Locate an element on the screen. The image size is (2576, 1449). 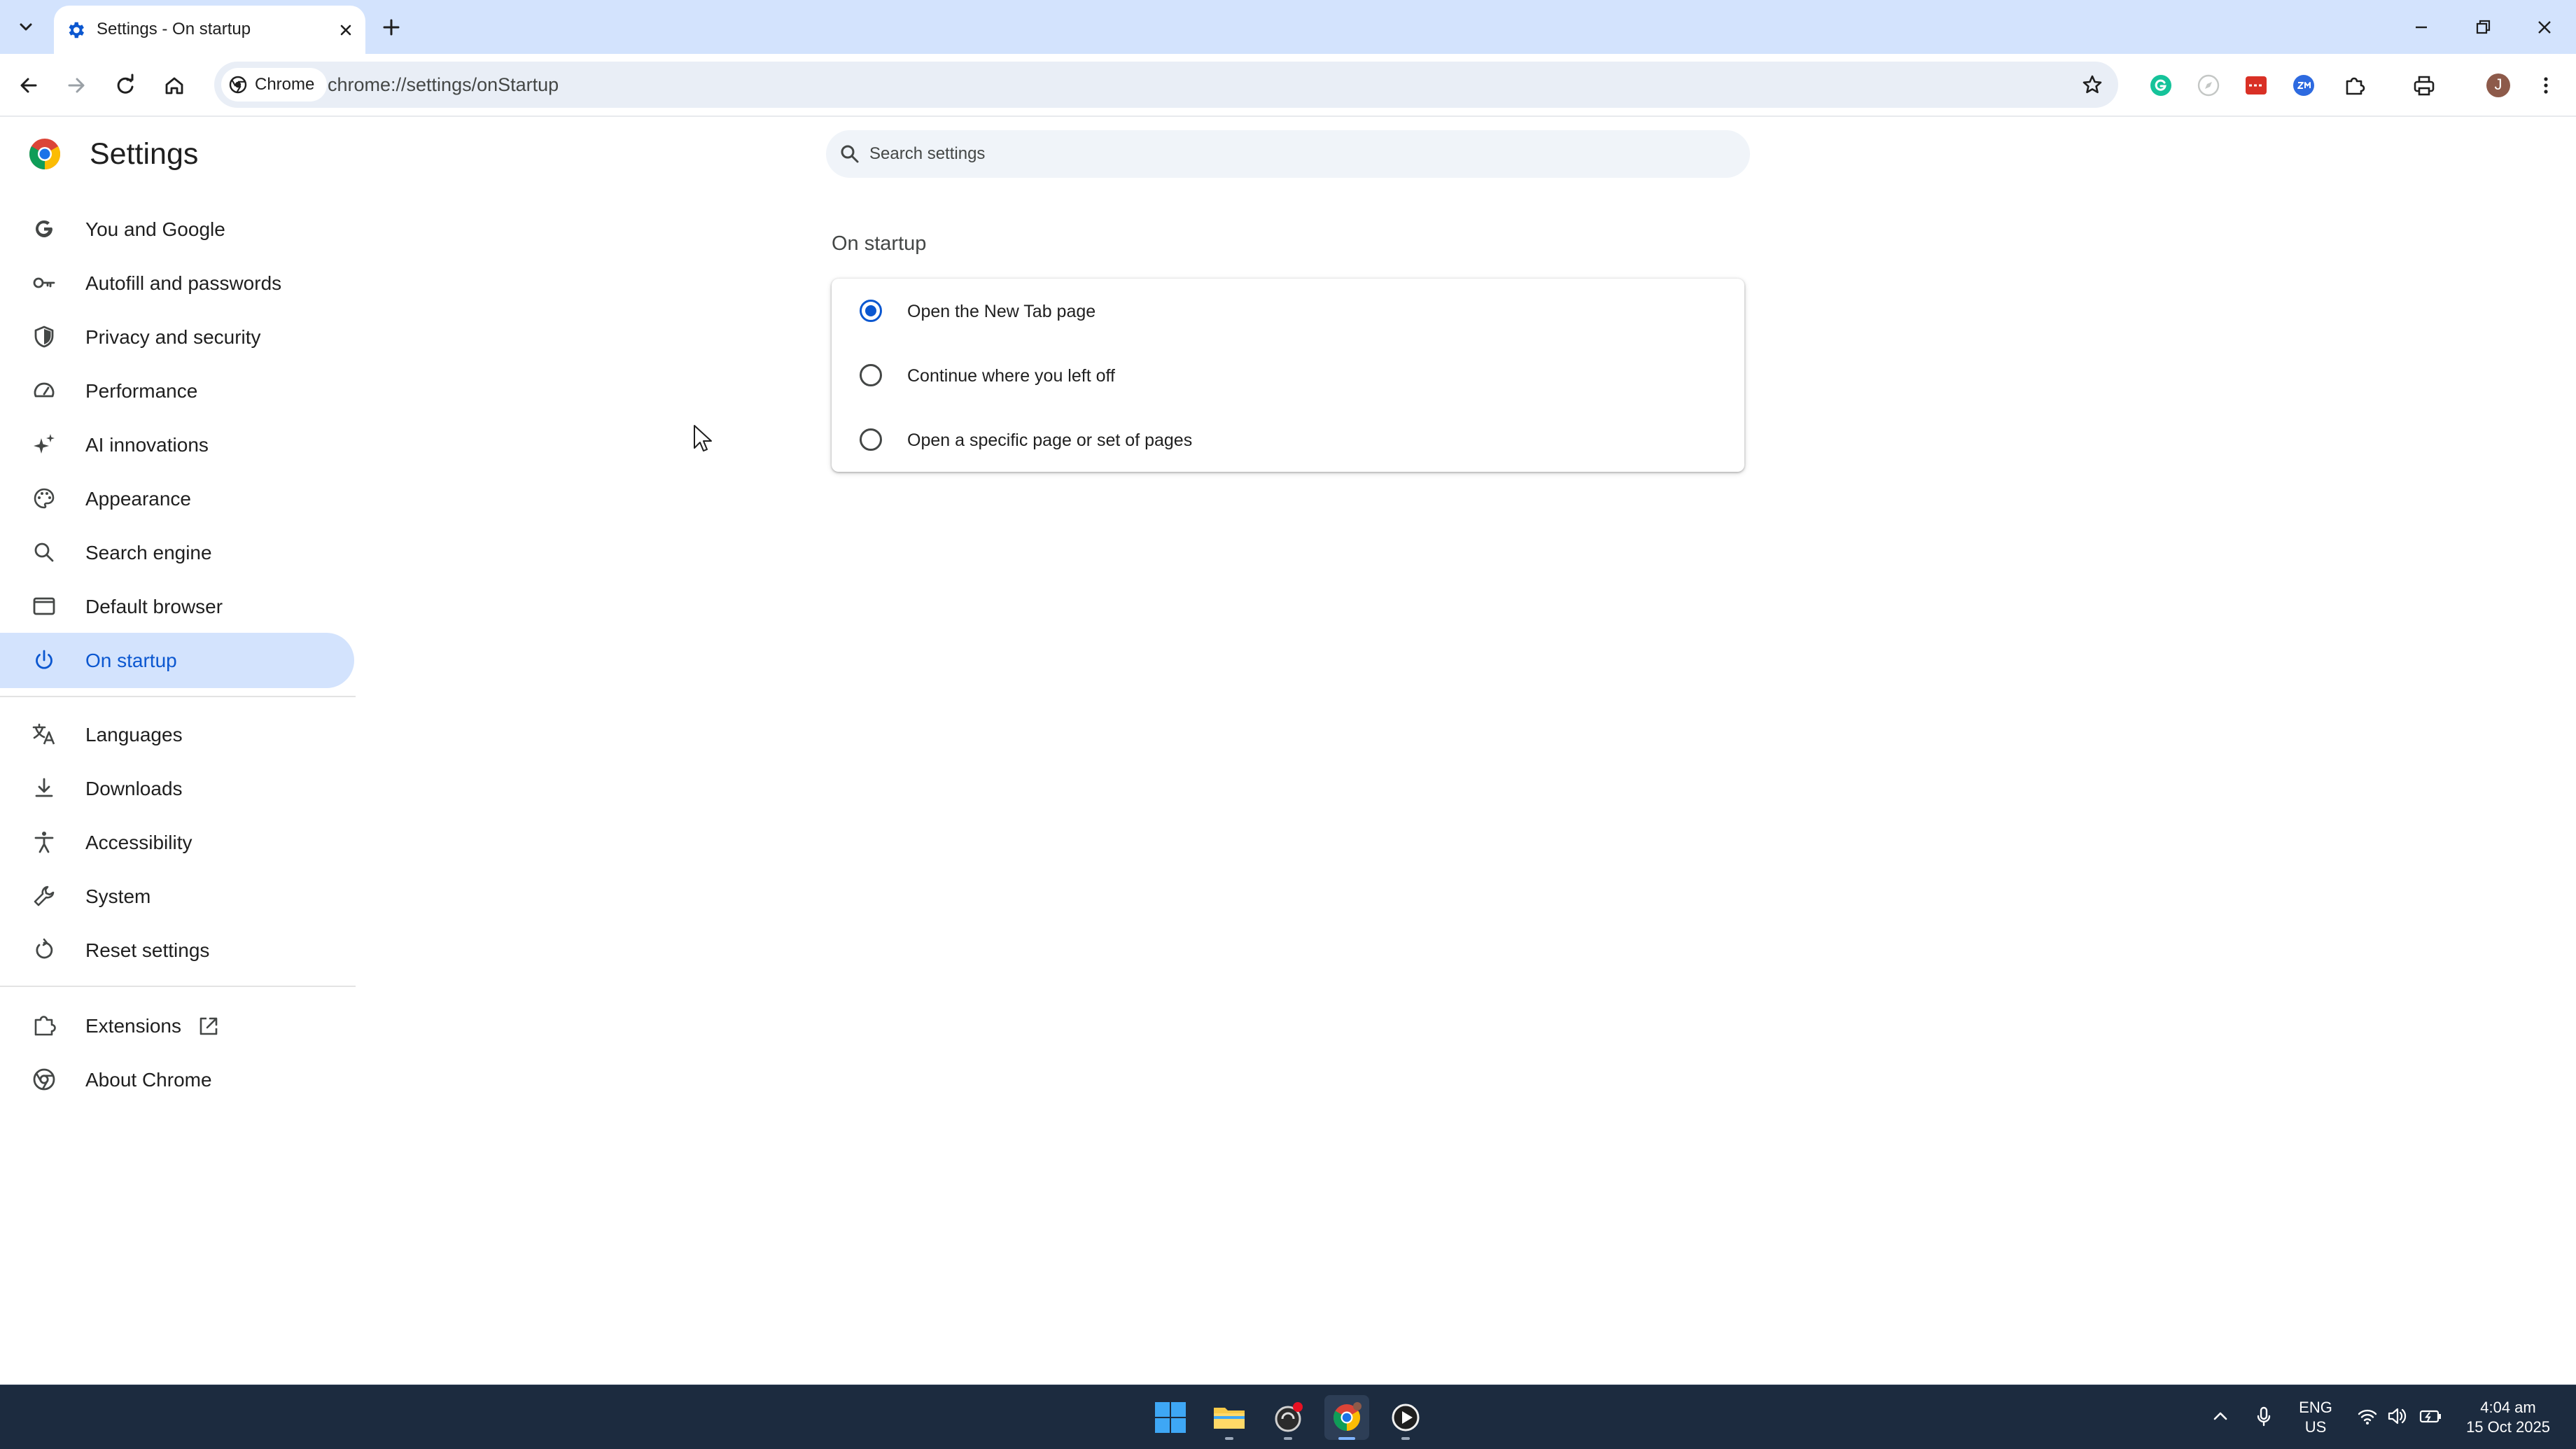
taskbar-app-dark is located at coordinates (1288, 1417).